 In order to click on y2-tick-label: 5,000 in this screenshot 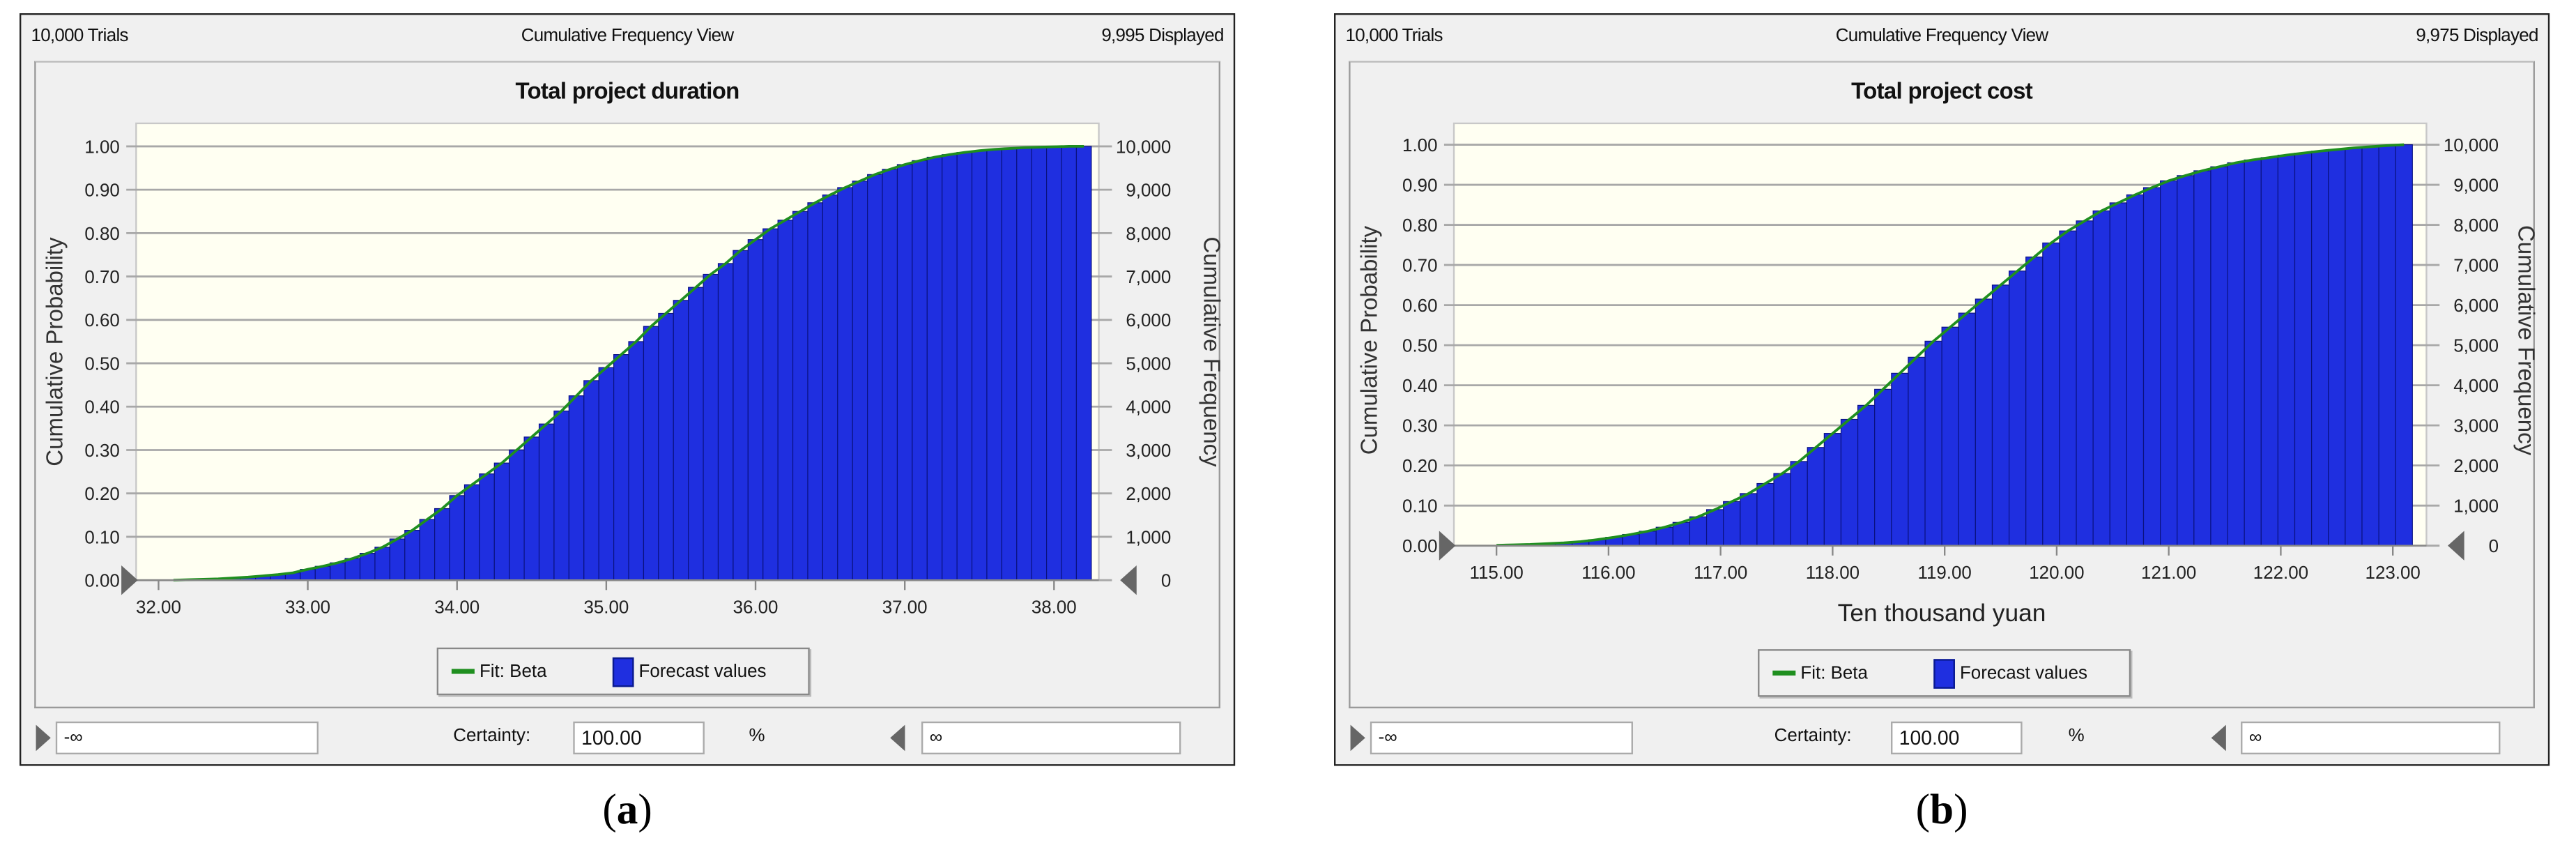, I will do `click(1148, 364)`.